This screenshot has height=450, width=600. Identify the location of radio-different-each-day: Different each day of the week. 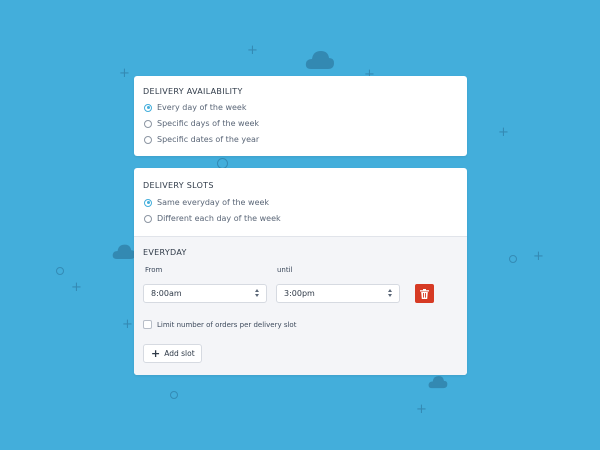
(212, 218).